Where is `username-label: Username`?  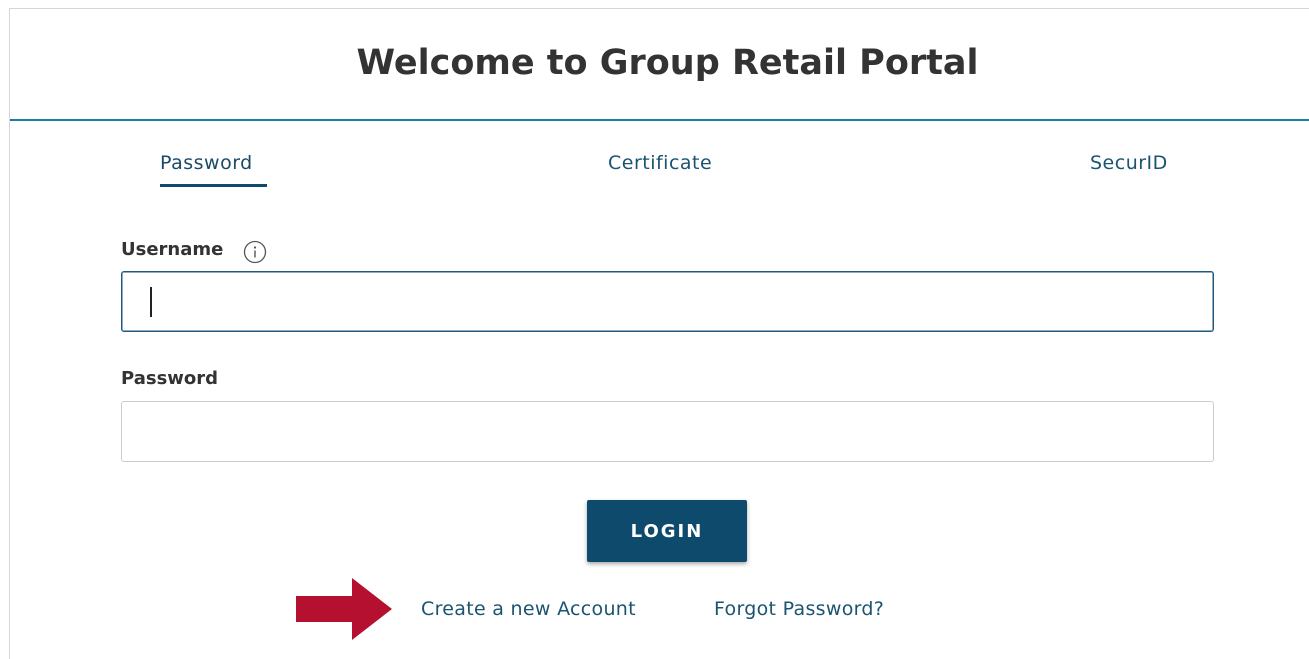 username-label: Username is located at coordinates (172, 249).